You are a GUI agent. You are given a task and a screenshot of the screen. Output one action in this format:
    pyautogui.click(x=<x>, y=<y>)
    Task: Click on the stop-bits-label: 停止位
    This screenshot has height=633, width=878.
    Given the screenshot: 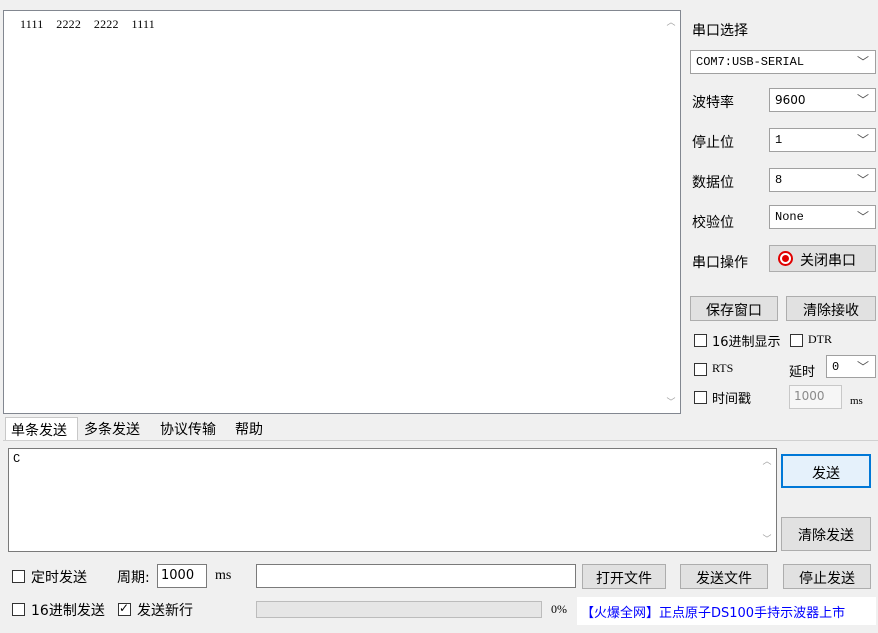 What is the action you would take?
    pyautogui.click(x=713, y=143)
    